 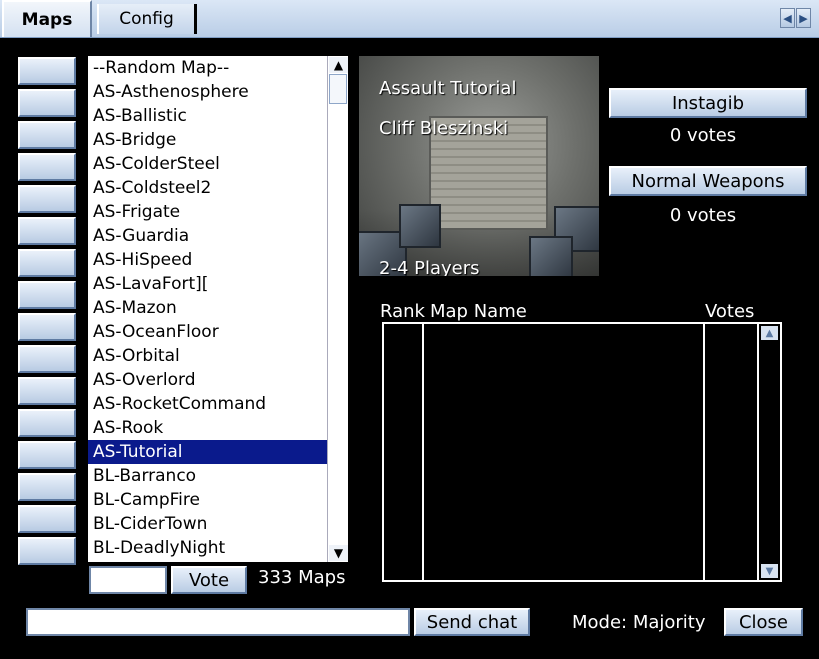 I want to click on preview-players: 2-4 Players, so click(x=429, y=267).